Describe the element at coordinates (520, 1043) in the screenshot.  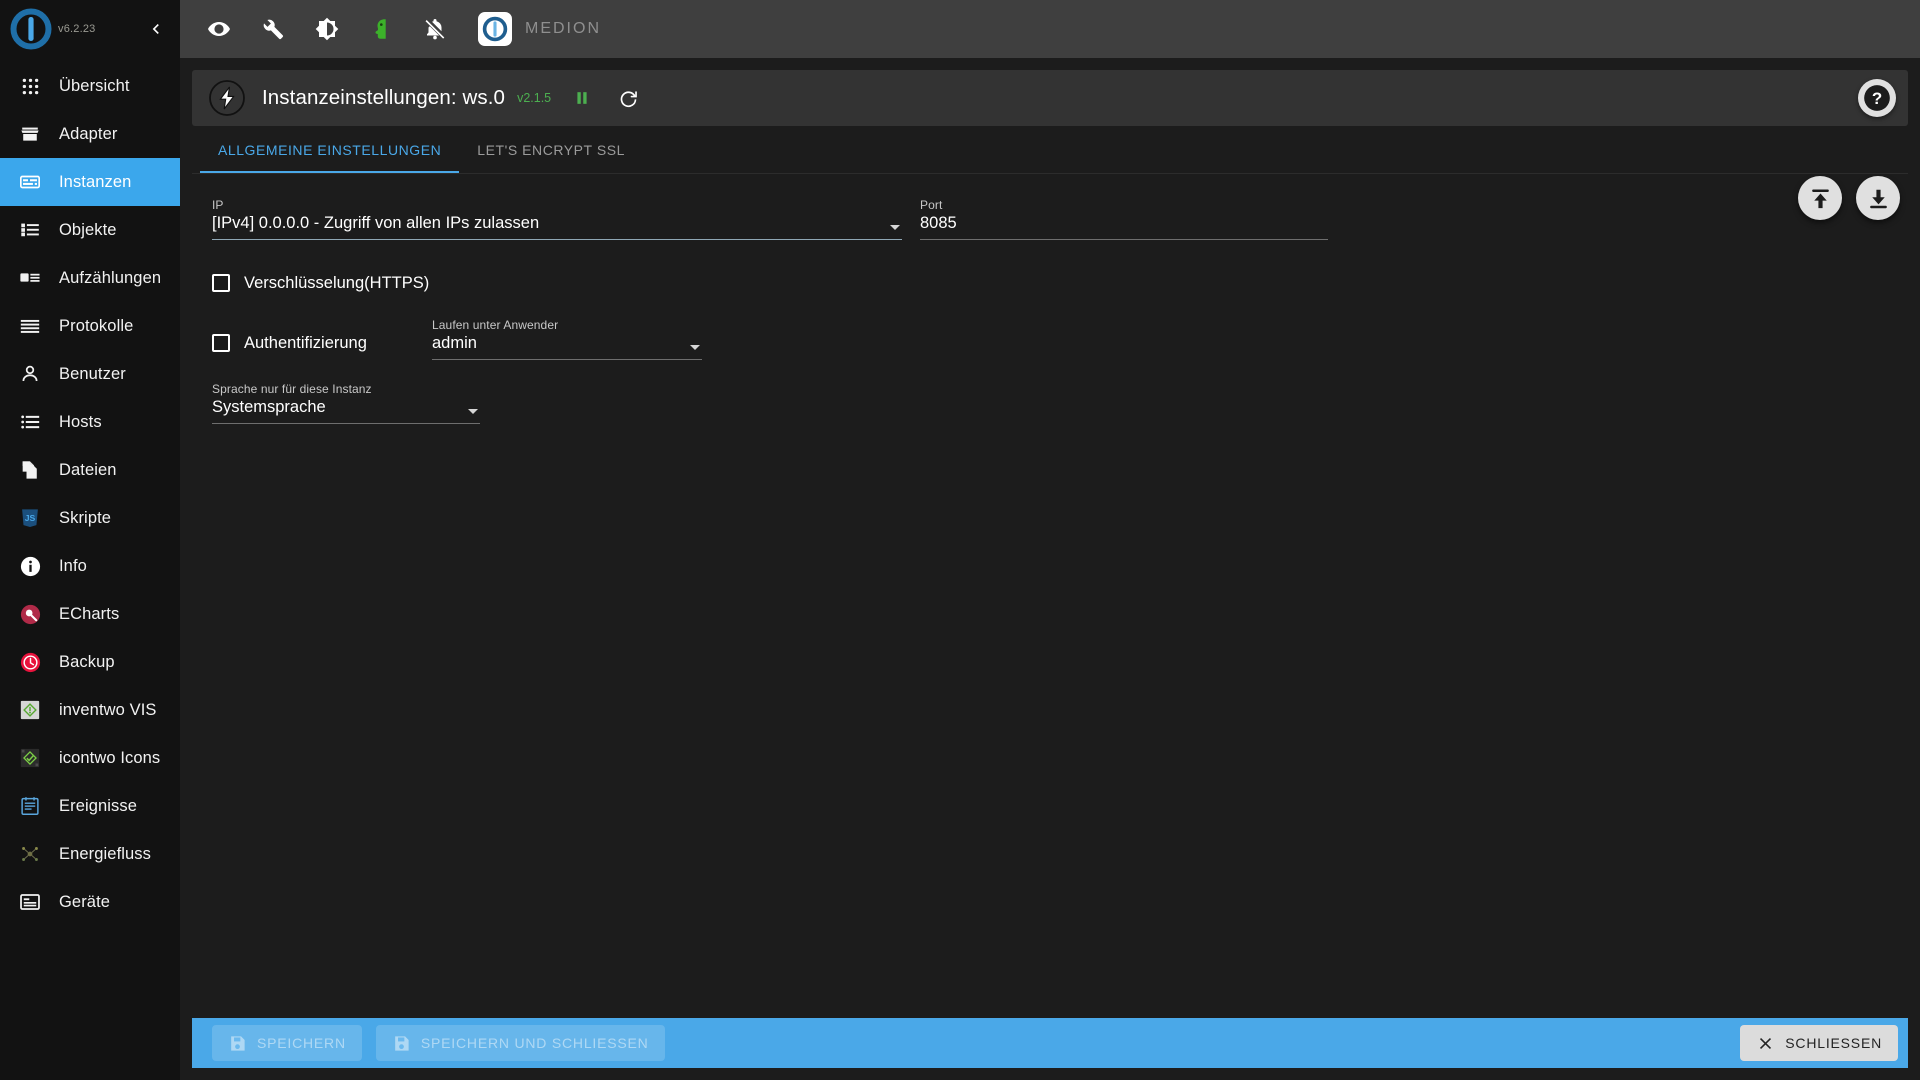
I see `save-and-close-button: SPEICHERN UND SCHLIESSEN` at that location.